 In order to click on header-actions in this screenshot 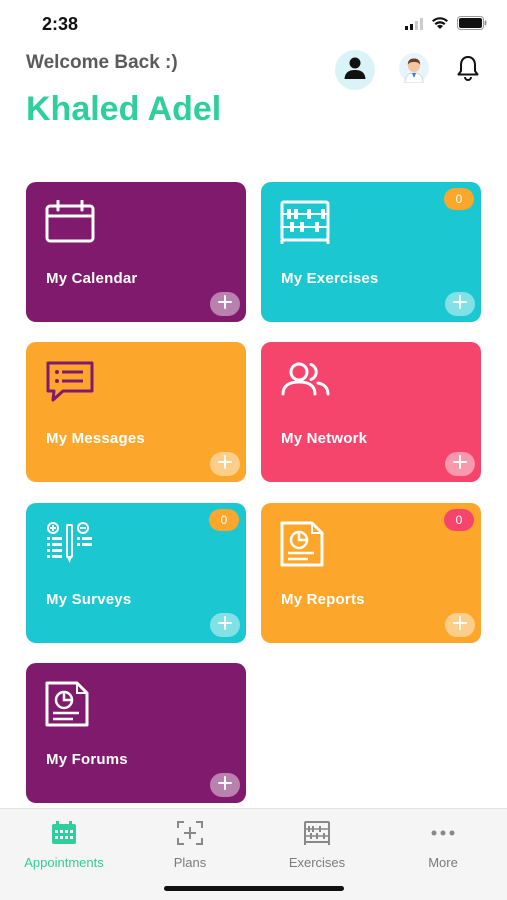, I will do `click(409, 70)`.